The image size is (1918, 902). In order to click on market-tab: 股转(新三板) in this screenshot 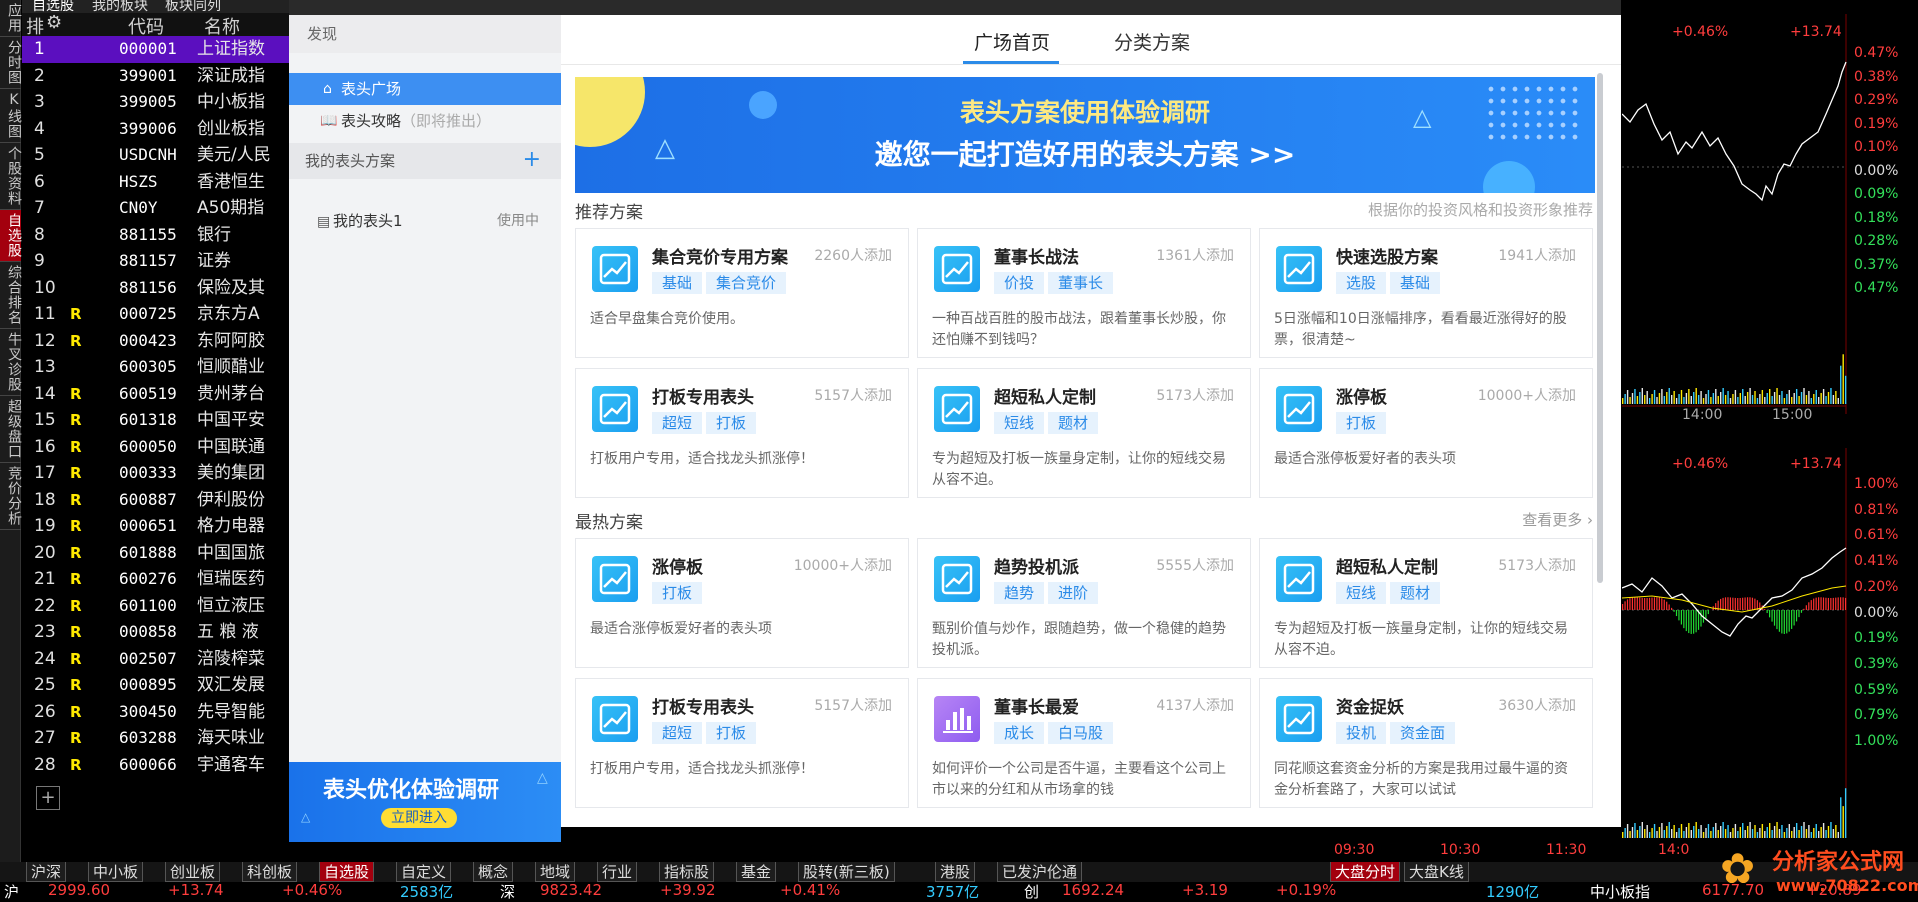, I will do `click(846, 872)`.